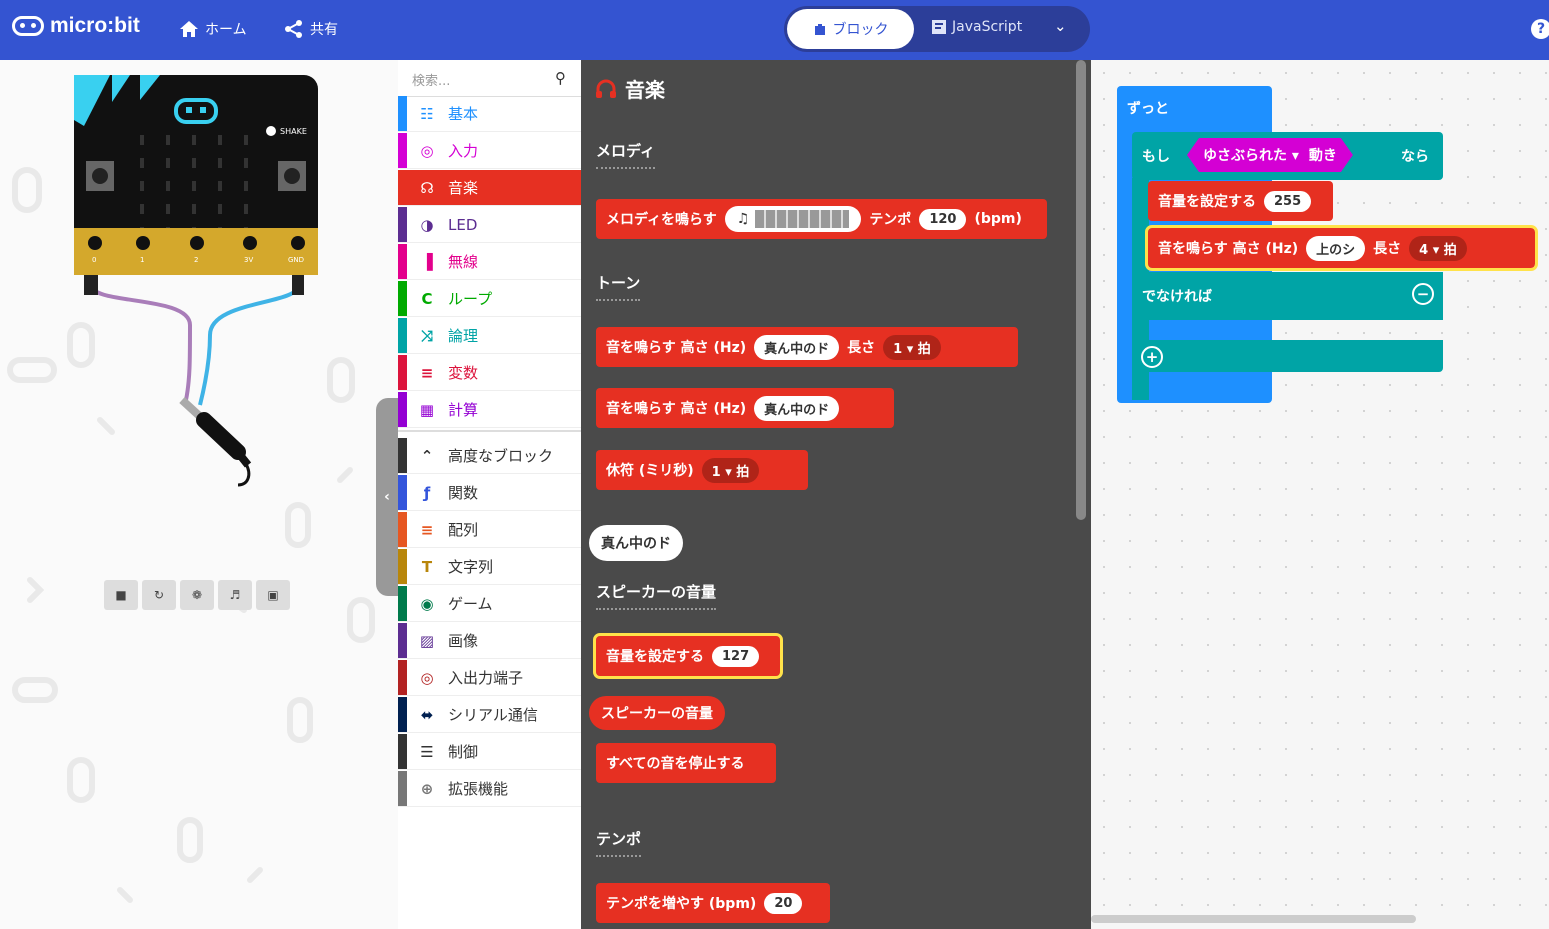 Image resolution: width=1549 pixels, height=929 pixels. What do you see at coordinates (463, 373) in the screenshot?
I see `category-label: 変数` at bounding box center [463, 373].